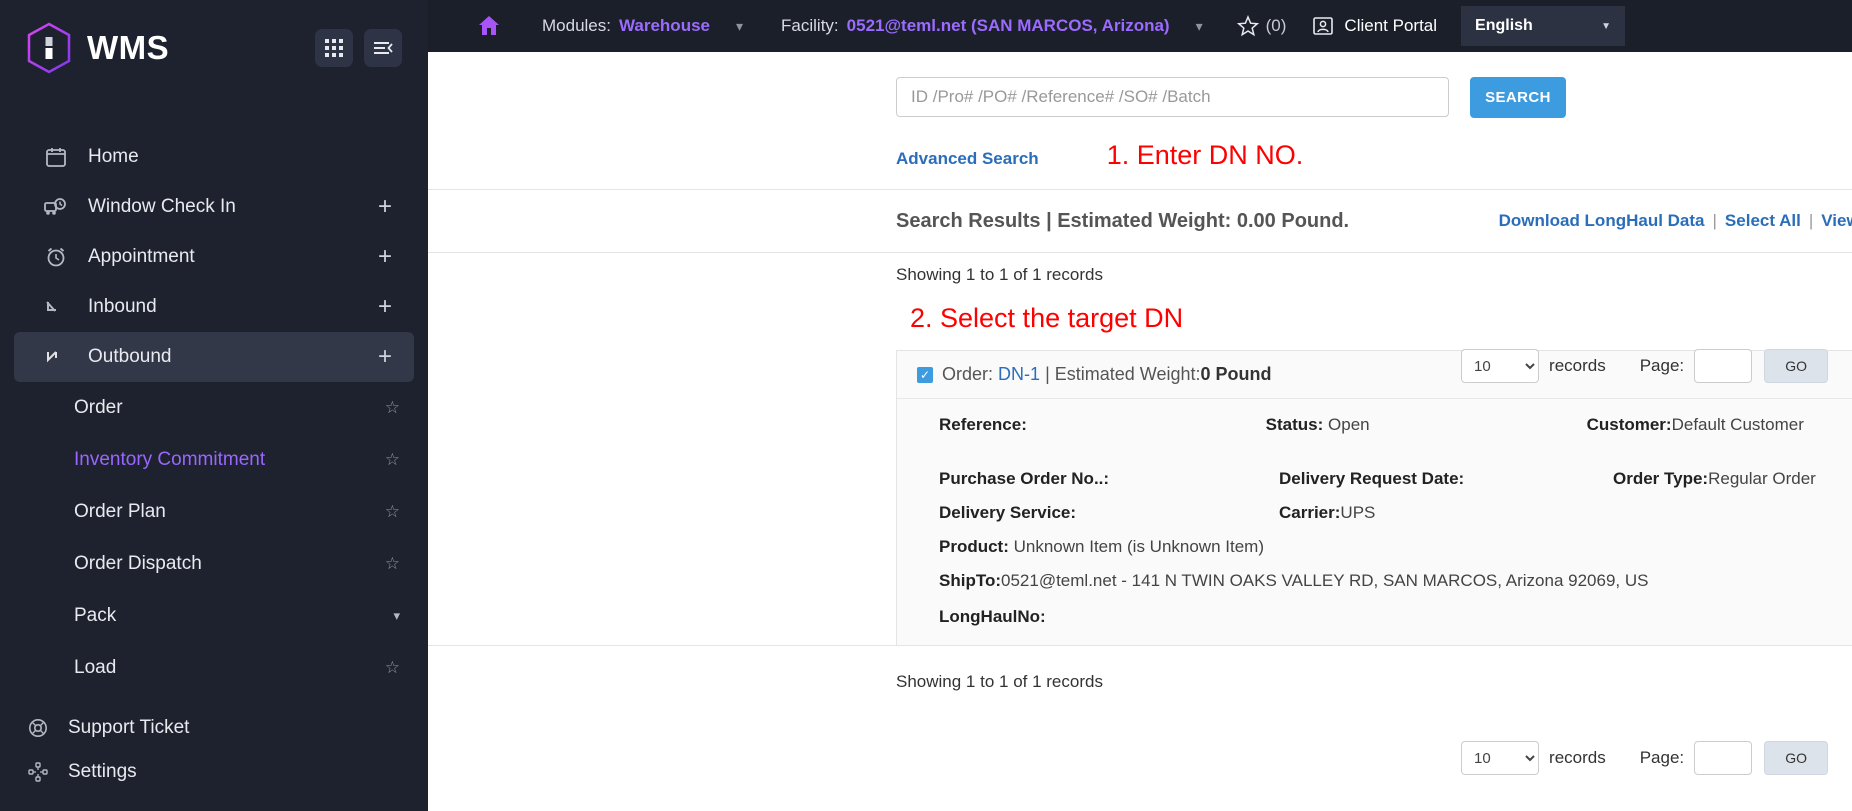 The image size is (1852, 811). I want to click on sidebar-subitem-load: Load ☆, so click(214, 668).